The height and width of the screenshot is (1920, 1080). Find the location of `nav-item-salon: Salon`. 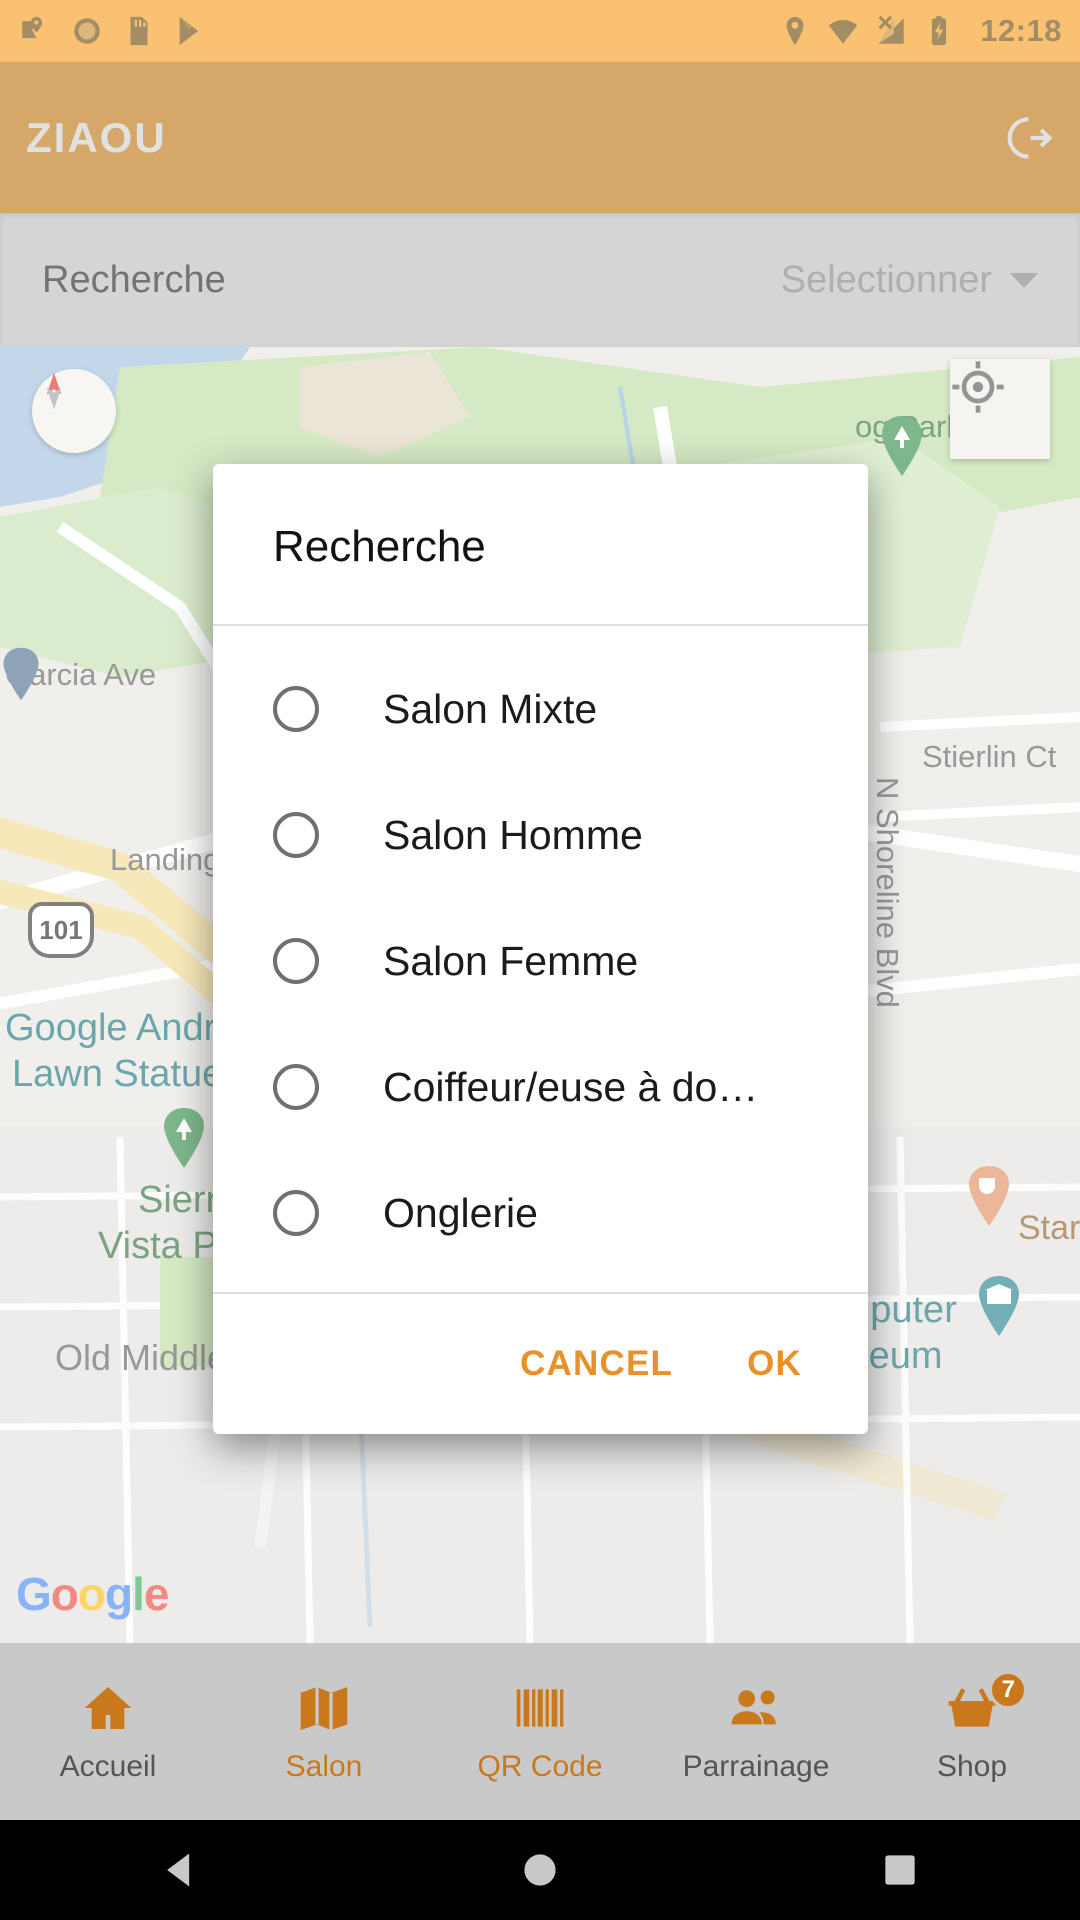

nav-item-salon: Salon is located at coordinates (324, 1731).